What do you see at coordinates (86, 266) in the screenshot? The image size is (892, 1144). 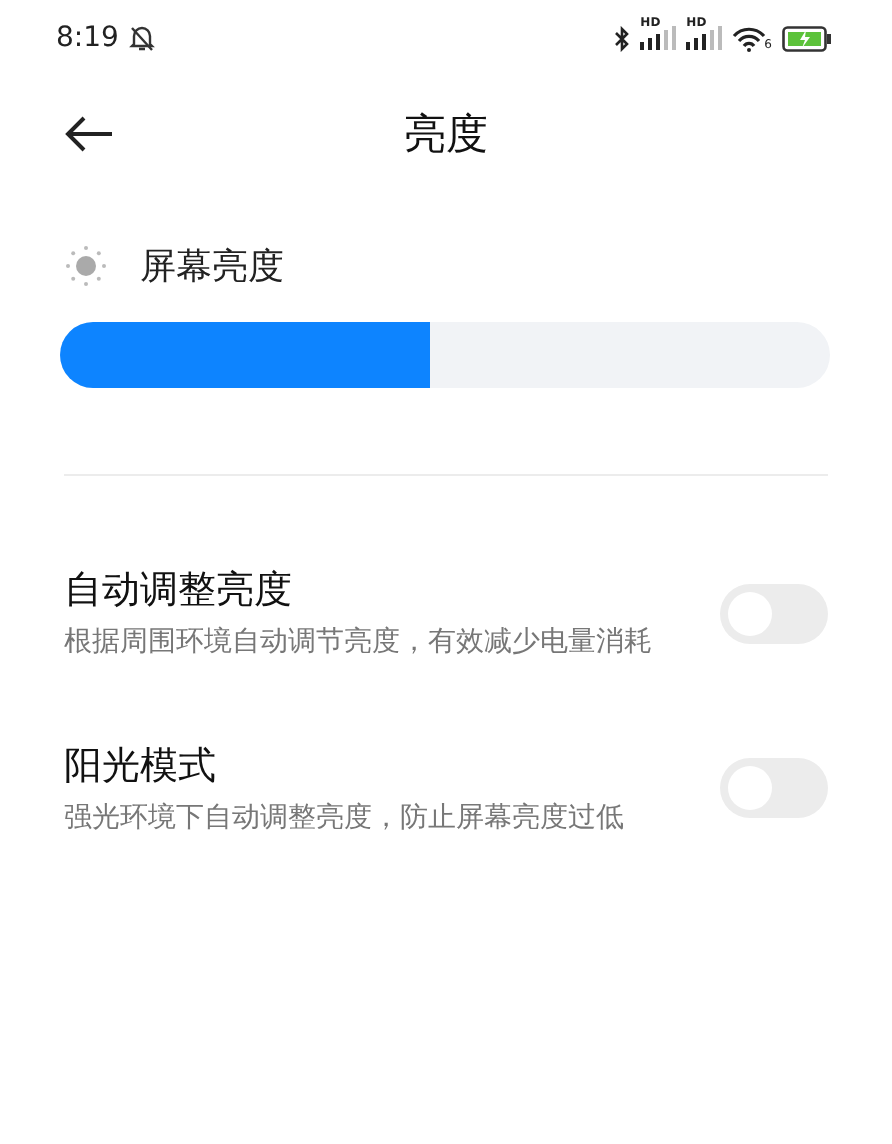 I see `sun-icon` at bounding box center [86, 266].